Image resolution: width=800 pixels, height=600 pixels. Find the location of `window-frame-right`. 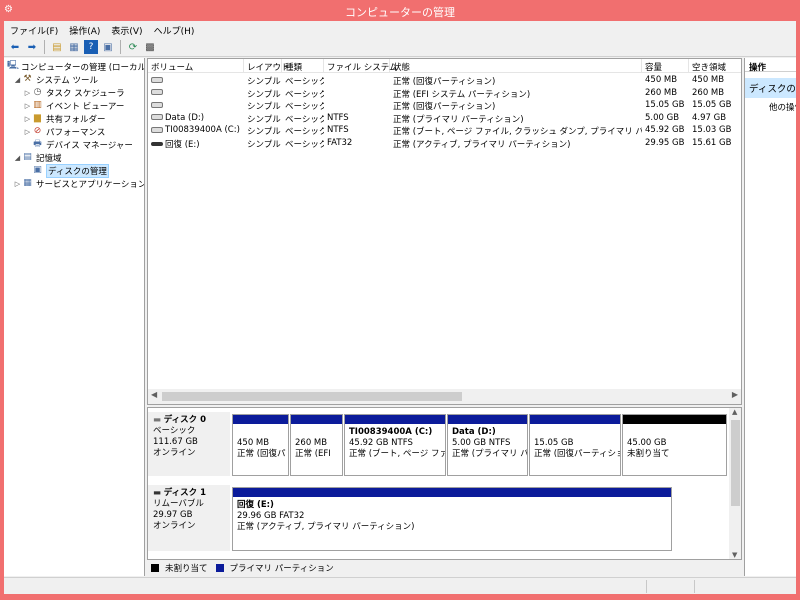

window-frame-right is located at coordinates (798, 310).